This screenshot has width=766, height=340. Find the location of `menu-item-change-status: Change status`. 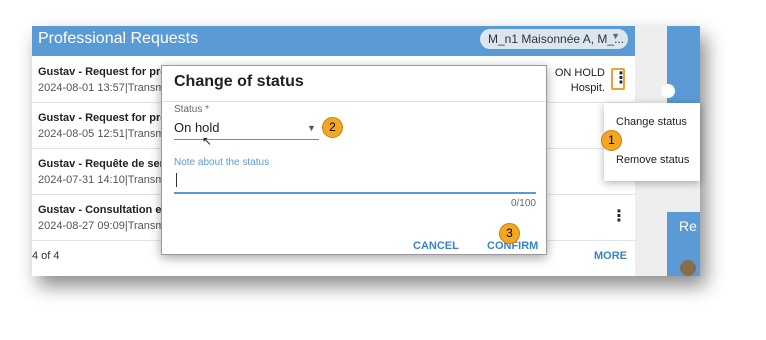

menu-item-change-status: Change status is located at coordinates (651, 122).